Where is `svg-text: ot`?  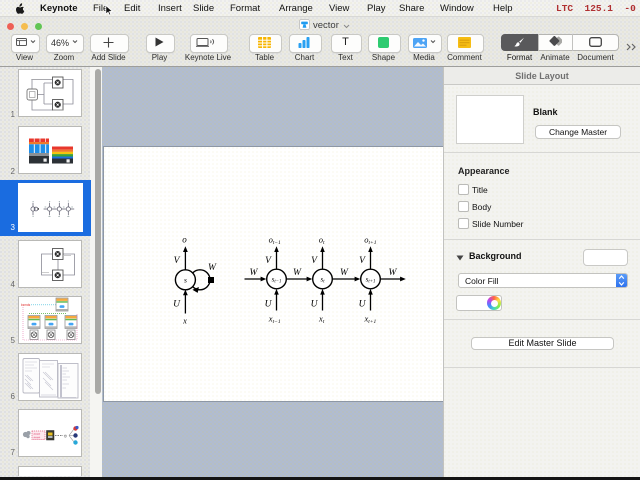
svg-text: ot is located at coordinates (322, 241).